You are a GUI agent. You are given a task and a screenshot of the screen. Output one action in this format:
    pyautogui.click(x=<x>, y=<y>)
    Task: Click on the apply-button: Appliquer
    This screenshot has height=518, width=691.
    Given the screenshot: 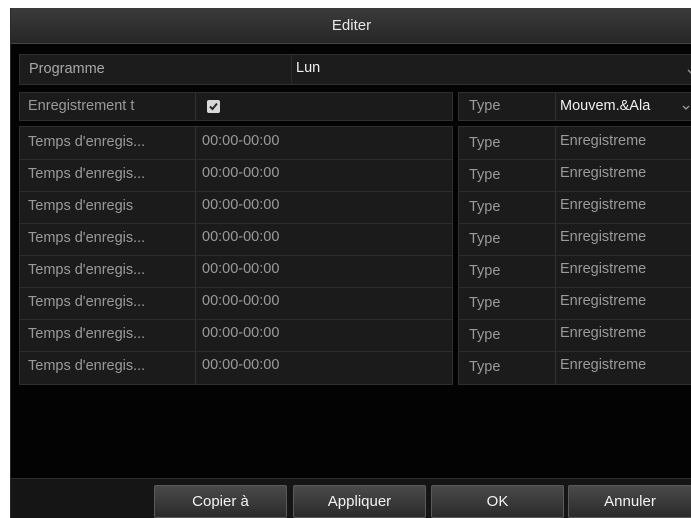 What is the action you would take?
    pyautogui.click(x=359, y=501)
    